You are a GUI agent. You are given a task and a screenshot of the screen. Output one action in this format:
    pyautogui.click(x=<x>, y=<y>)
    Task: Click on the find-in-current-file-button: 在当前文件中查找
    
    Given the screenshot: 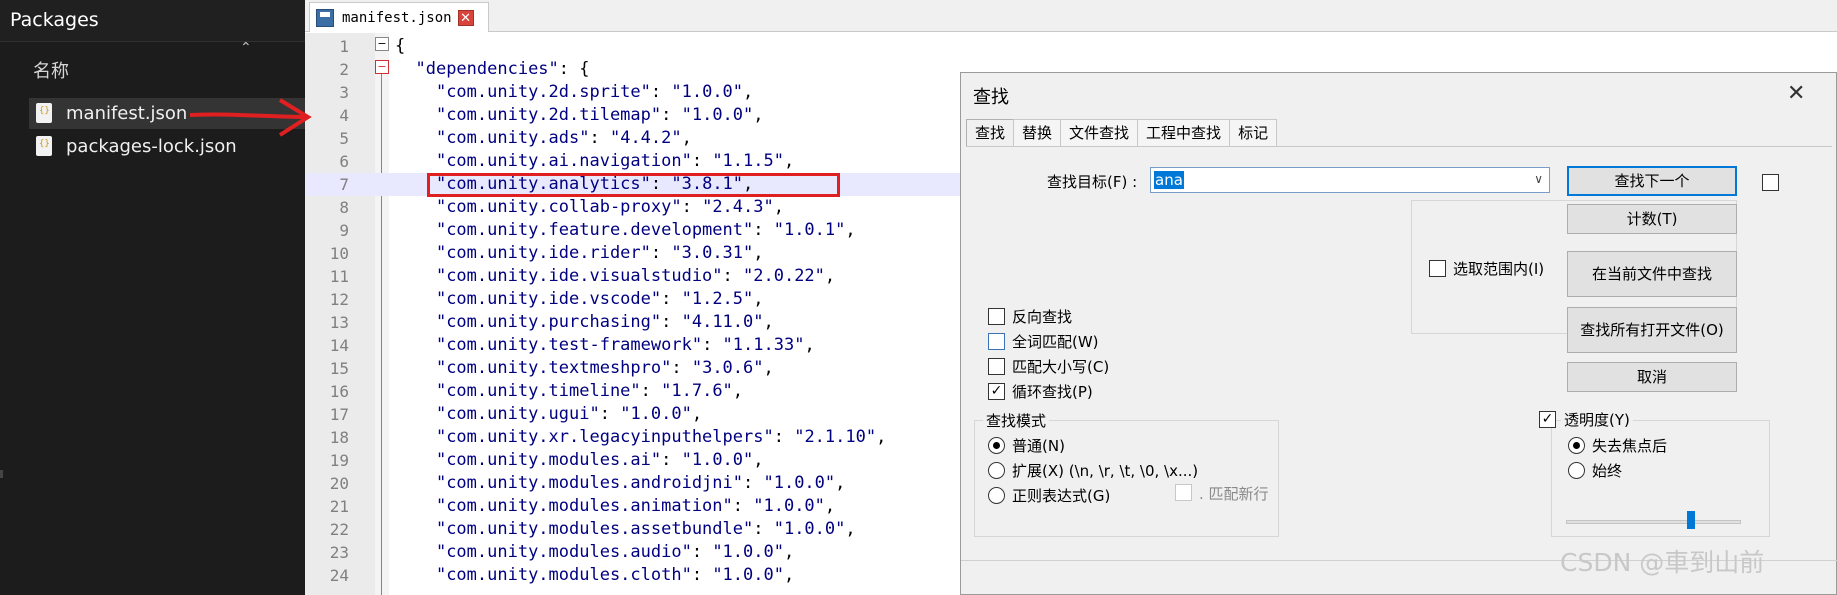 What is the action you would take?
    pyautogui.click(x=1652, y=274)
    